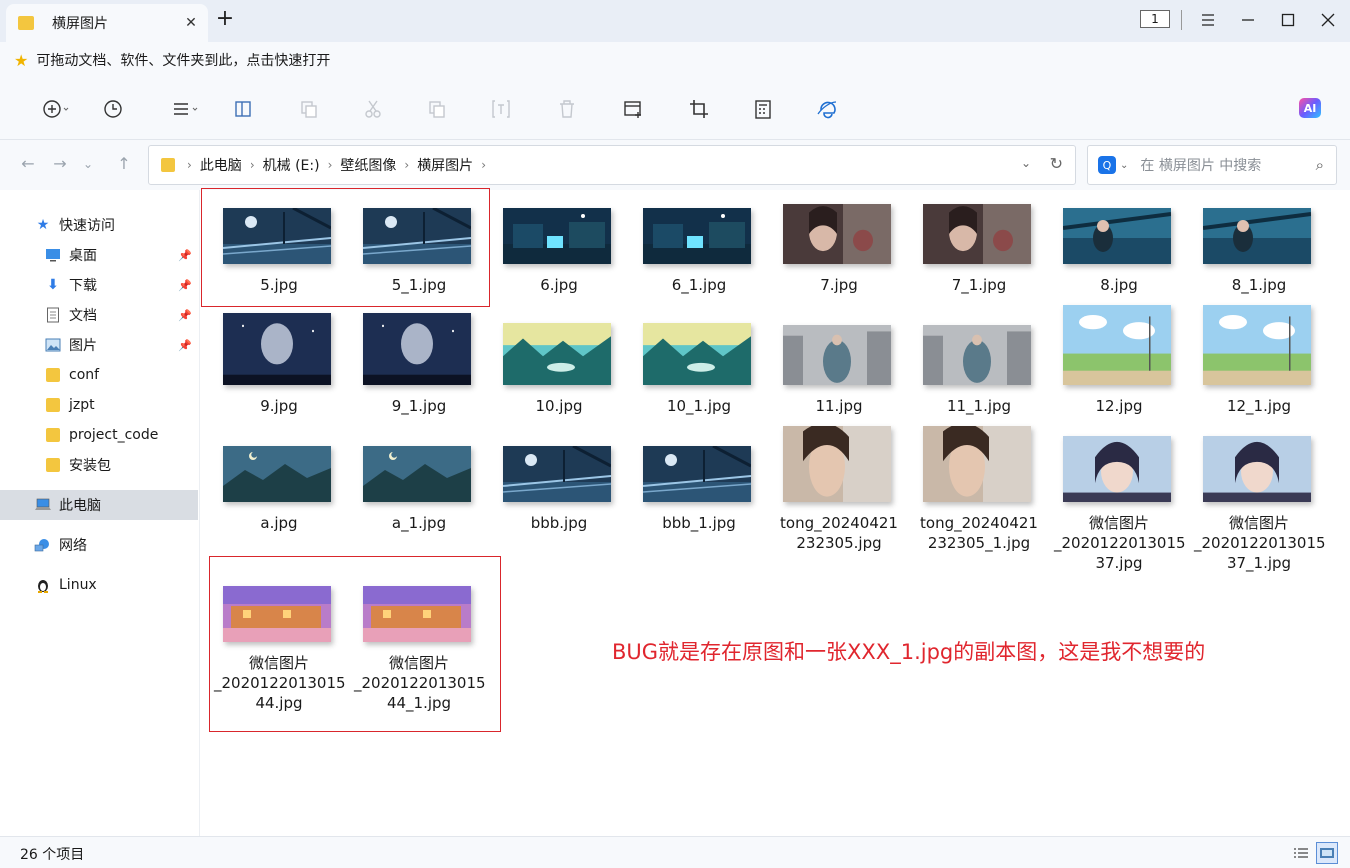 Image resolution: width=1350 pixels, height=868 pixels. I want to click on computer-icon, so click(43, 505).